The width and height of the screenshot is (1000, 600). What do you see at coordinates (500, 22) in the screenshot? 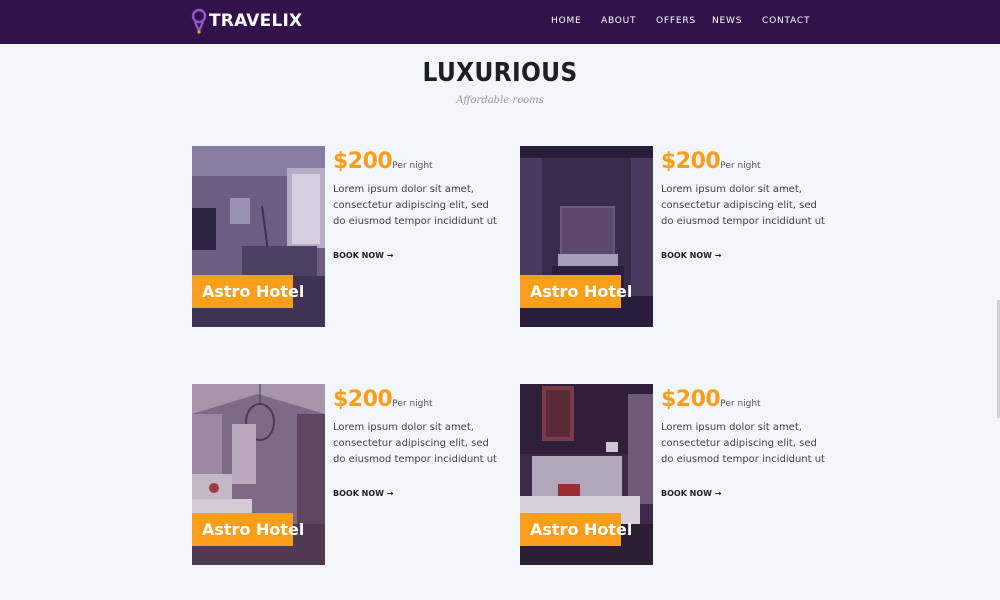
I see `navbar: TRAVELIX HOME ABOUT OFFERS NEWS CONTACT` at bounding box center [500, 22].